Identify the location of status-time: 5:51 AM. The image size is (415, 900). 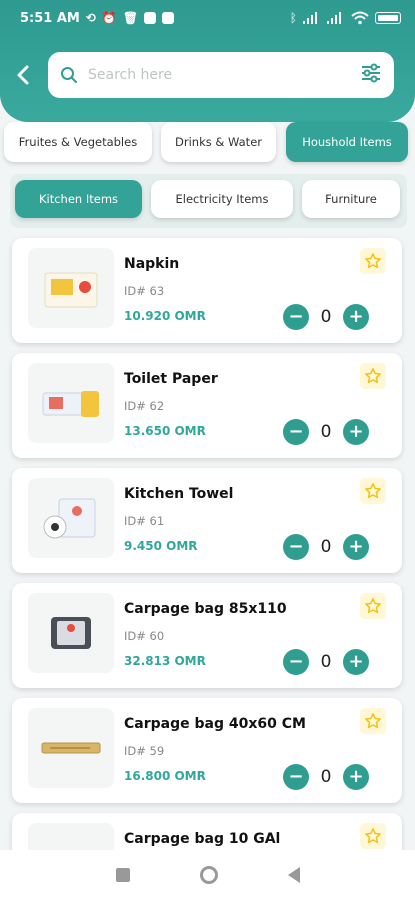
(50, 18).